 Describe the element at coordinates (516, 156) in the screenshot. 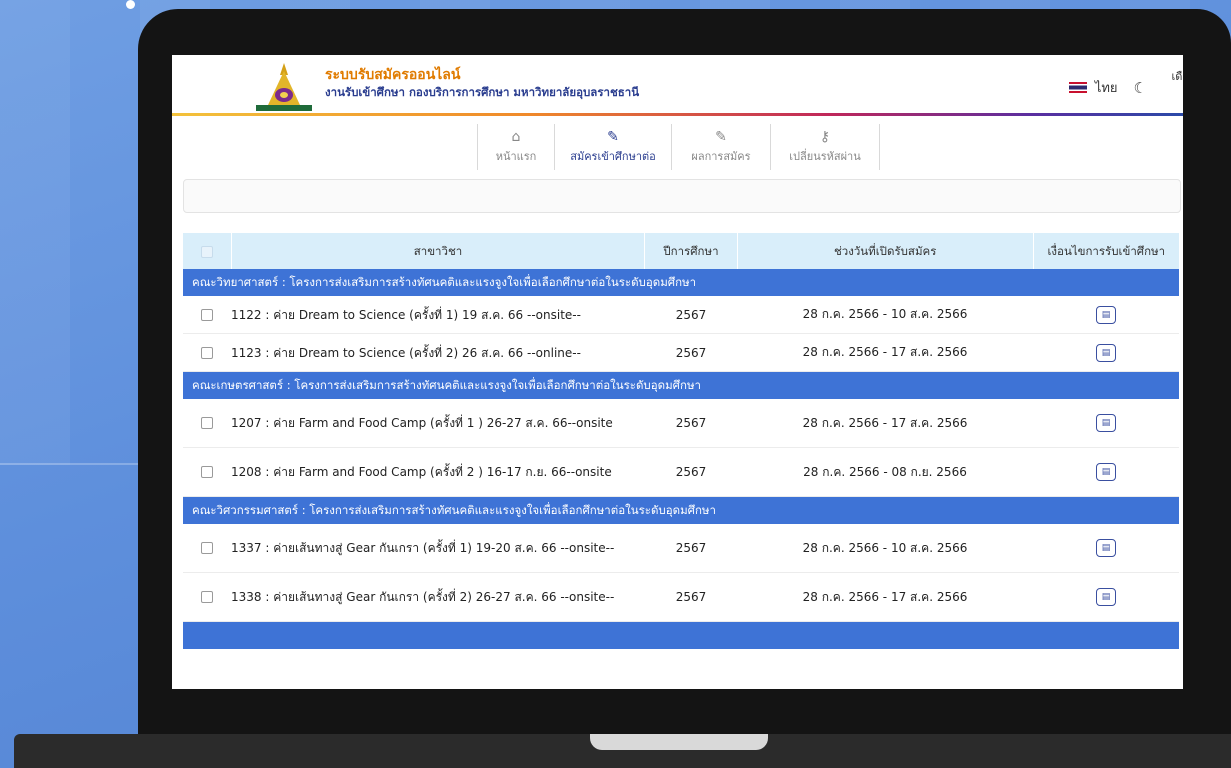

I see `nav-home-label: หน้าแรก` at that location.